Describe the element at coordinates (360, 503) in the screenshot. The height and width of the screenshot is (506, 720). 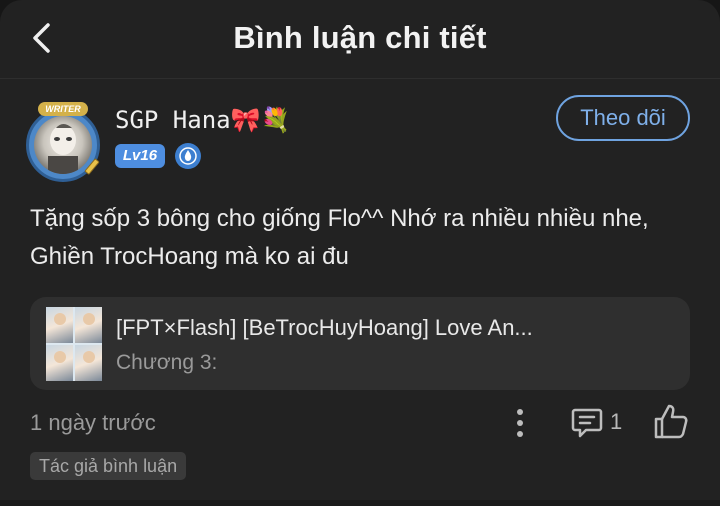
I see `divider` at that location.